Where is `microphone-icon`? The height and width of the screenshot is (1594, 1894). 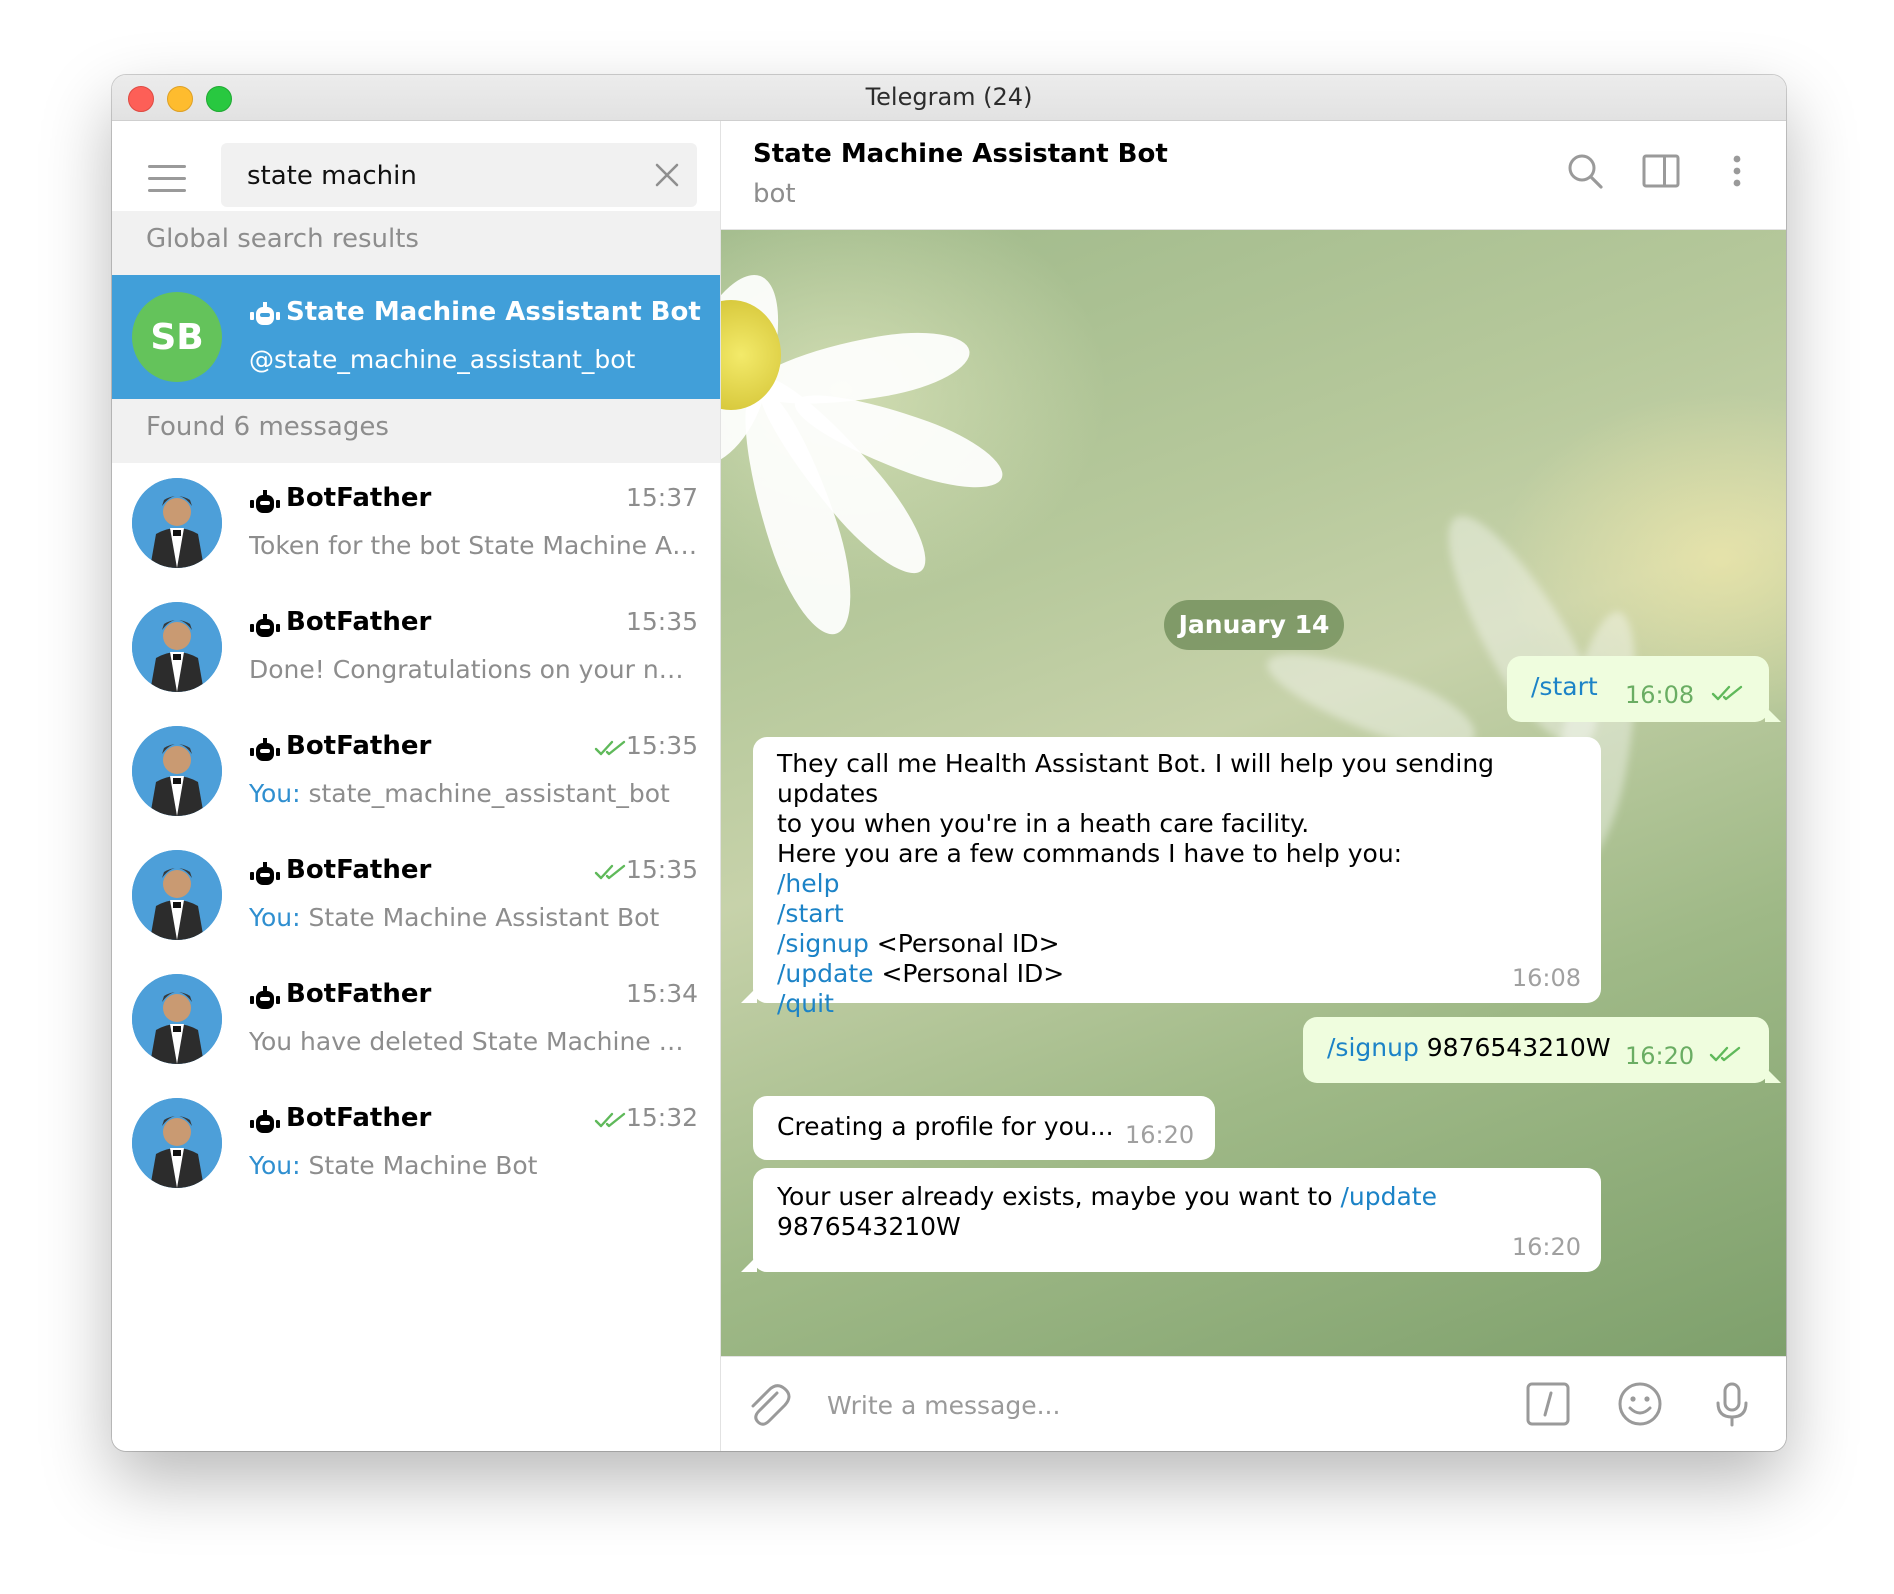
microphone-icon is located at coordinates (1732, 1404).